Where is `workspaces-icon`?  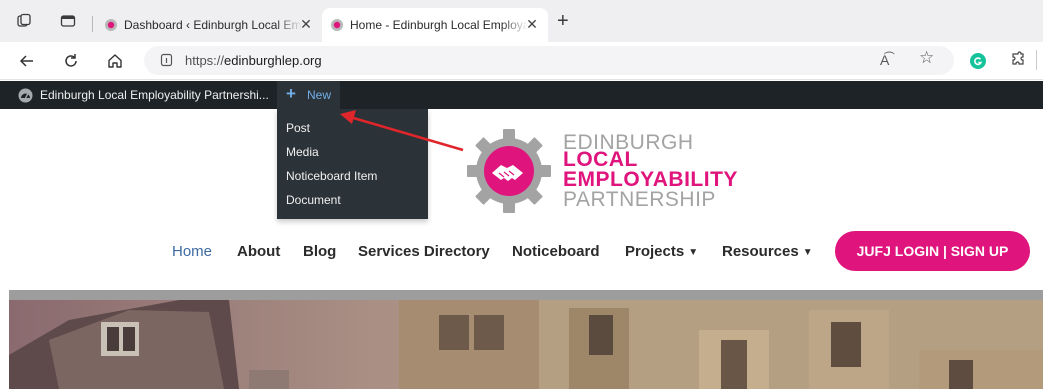
workspaces-icon is located at coordinates (24, 21).